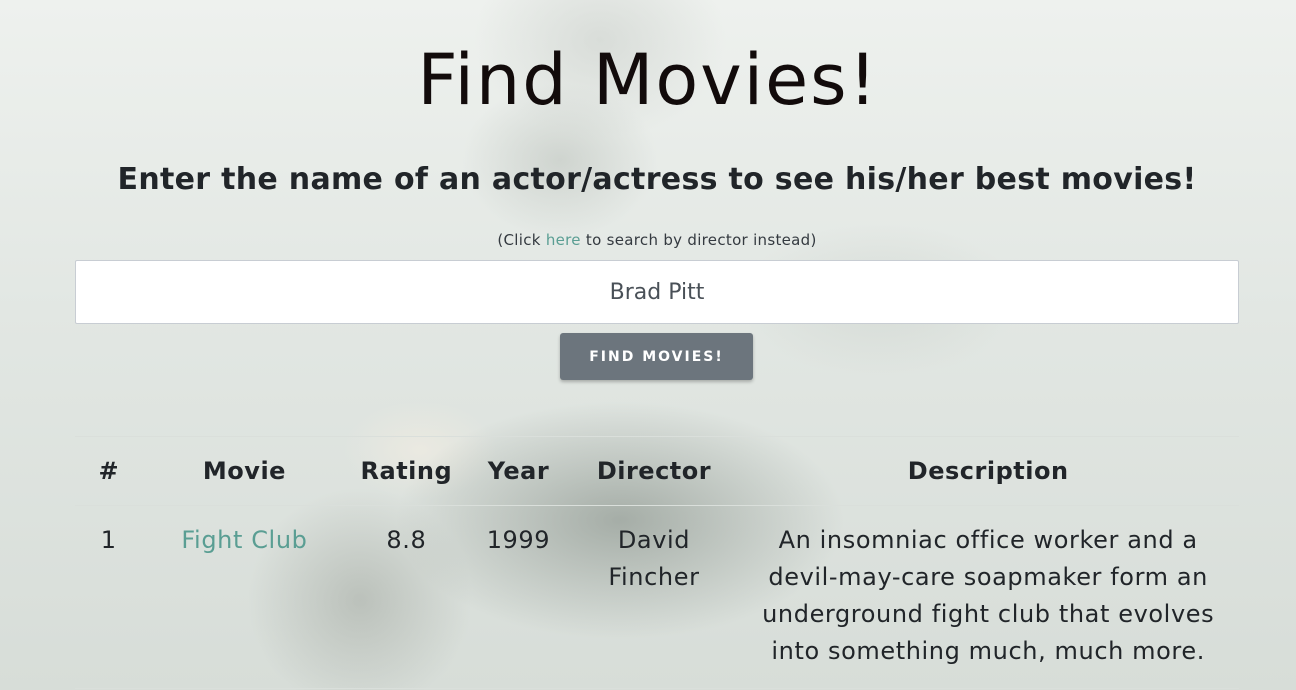  I want to click on hint-suffix: to search by director instead), so click(698, 240).